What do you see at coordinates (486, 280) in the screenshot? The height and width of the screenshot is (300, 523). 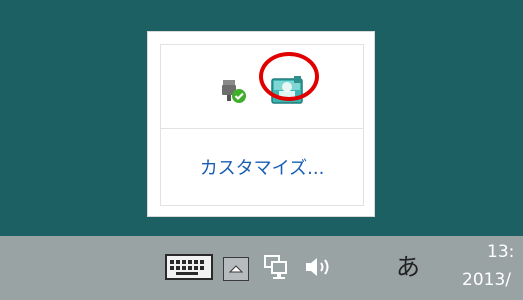 I see `clock-date: 2013/` at bounding box center [486, 280].